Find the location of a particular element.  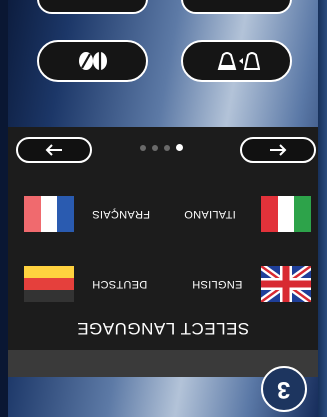

milk-pitcher-button is located at coordinates (236, 61).